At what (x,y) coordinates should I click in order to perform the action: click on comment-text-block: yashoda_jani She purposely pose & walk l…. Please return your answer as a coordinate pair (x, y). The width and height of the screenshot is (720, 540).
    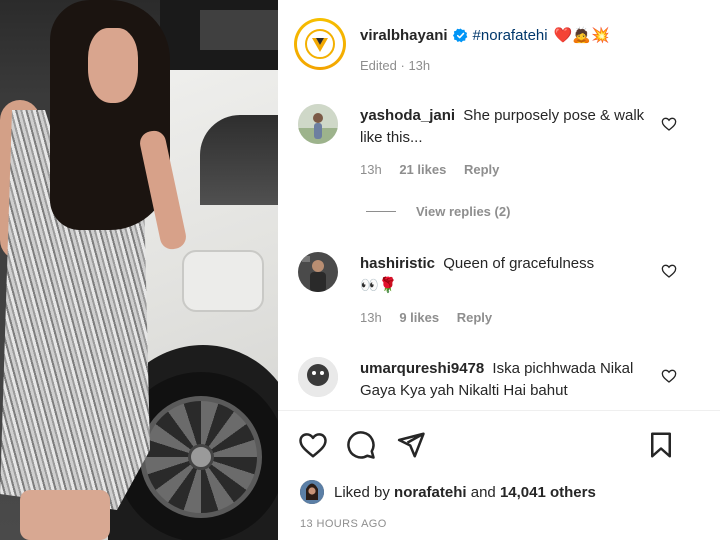
    Looking at the image, I should click on (505, 127).